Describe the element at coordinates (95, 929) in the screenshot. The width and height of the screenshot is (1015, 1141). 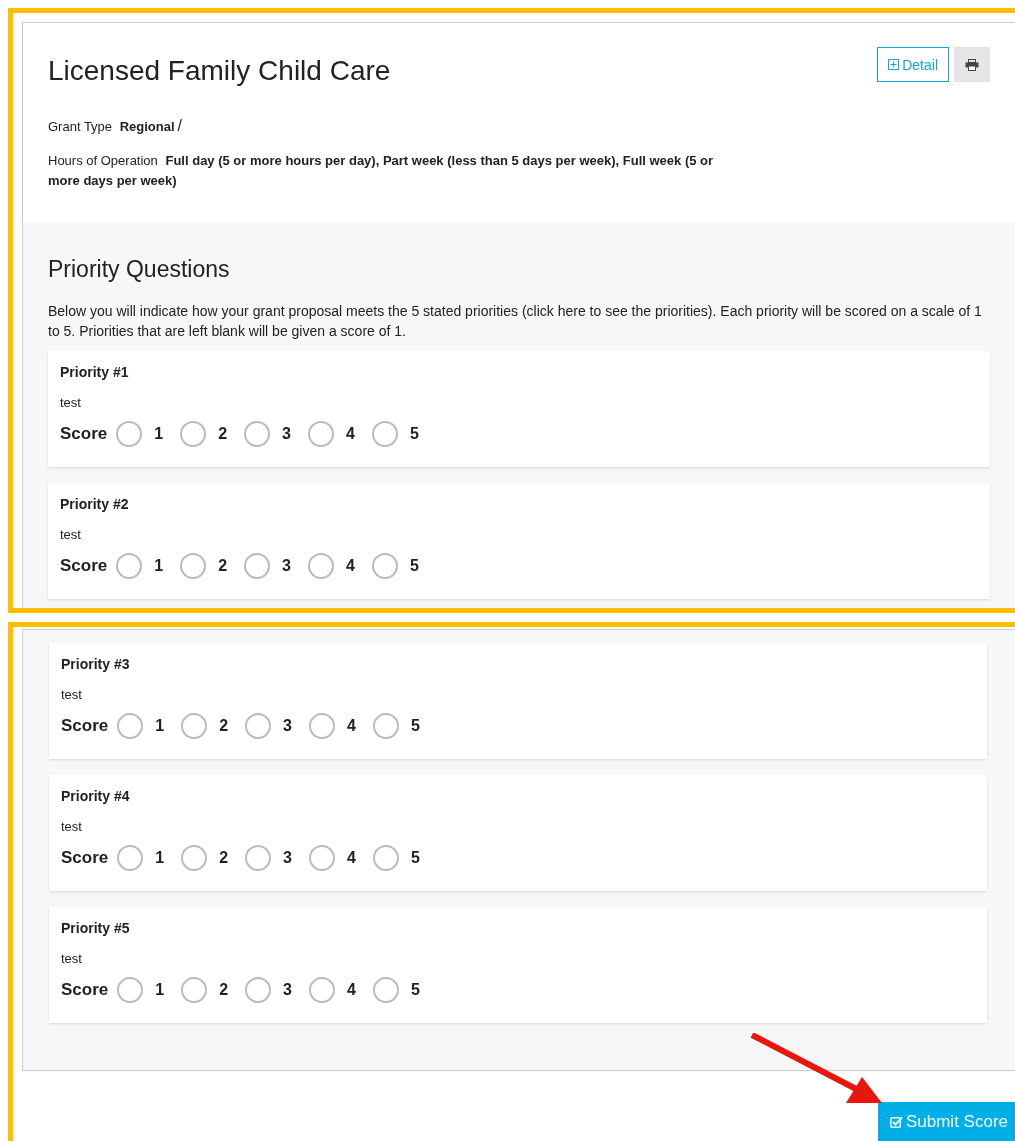
I see `priority-title: Priority #5` at that location.